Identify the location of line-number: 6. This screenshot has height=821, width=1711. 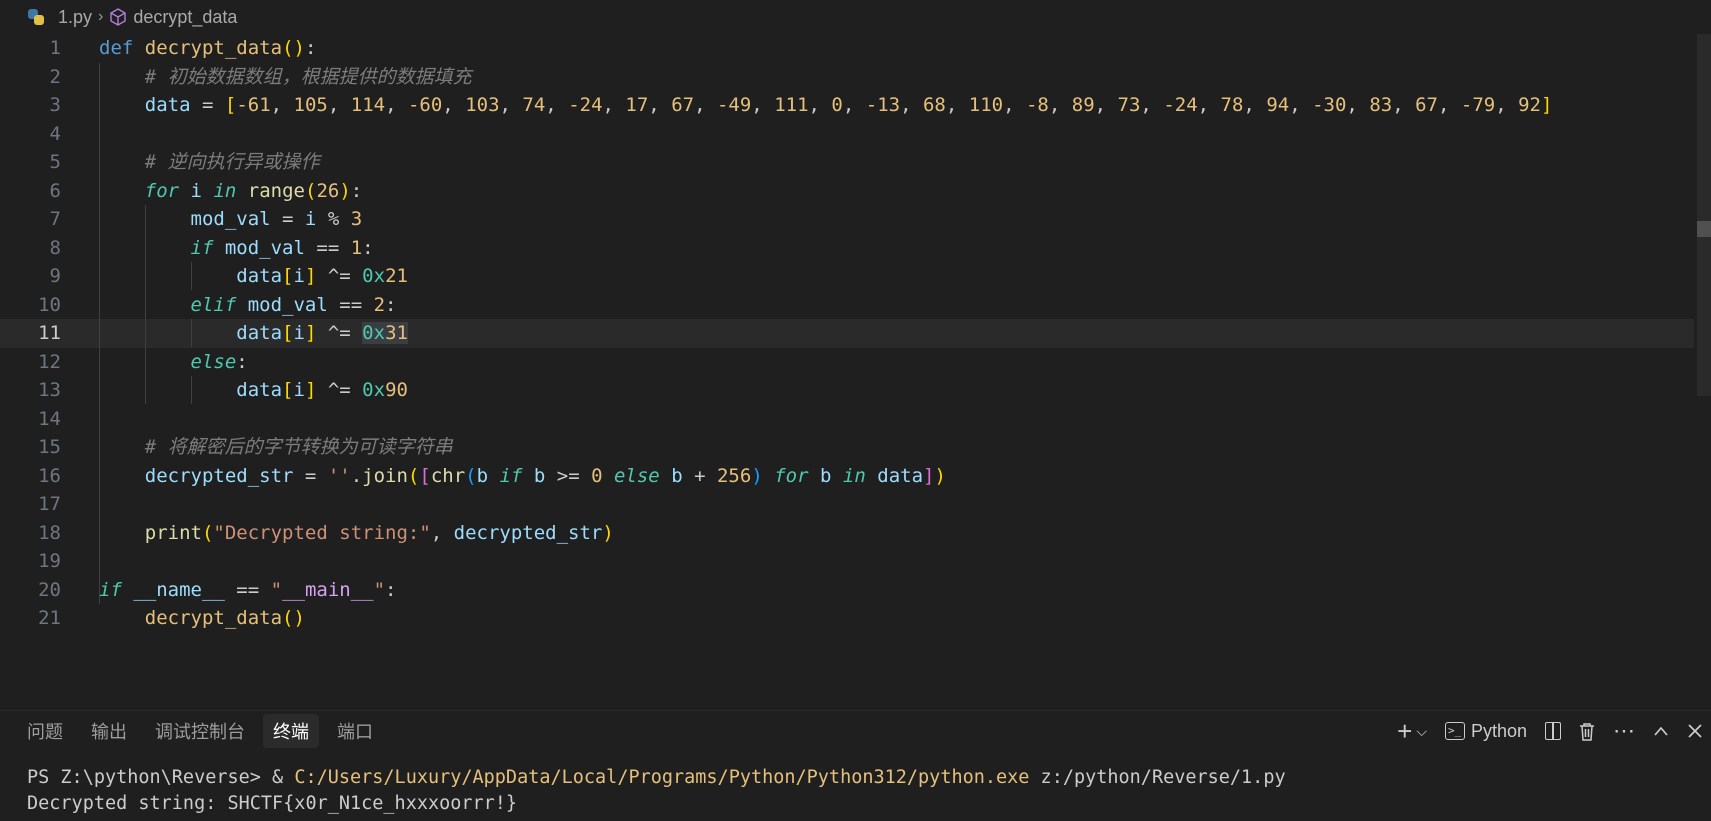
(55, 190).